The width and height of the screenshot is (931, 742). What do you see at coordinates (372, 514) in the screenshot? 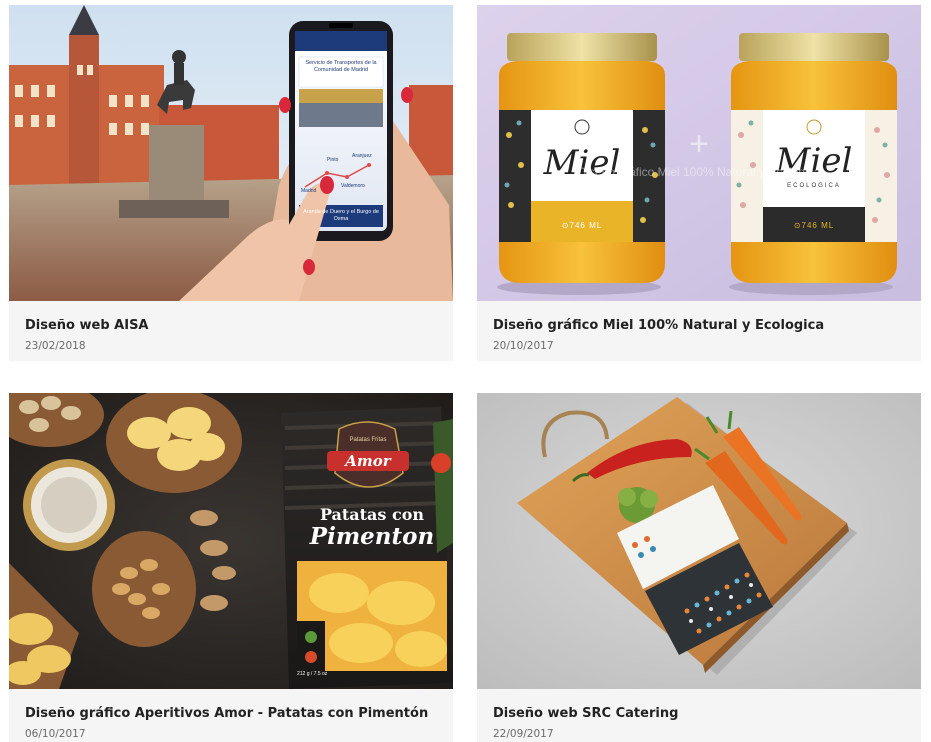
I see `bag-line-1: Patatas con` at bounding box center [372, 514].